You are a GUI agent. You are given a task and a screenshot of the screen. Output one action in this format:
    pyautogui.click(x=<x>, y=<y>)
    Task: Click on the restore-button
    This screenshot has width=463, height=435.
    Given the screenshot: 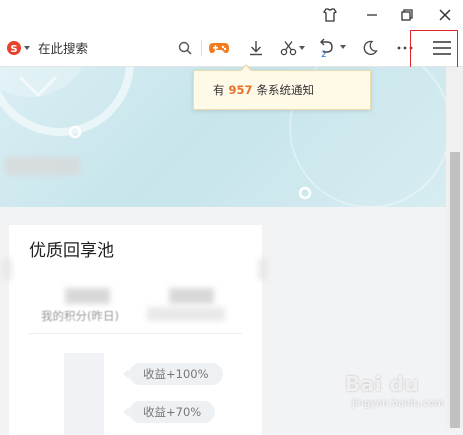 What is the action you would take?
    pyautogui.click(x=407, y=15)
    